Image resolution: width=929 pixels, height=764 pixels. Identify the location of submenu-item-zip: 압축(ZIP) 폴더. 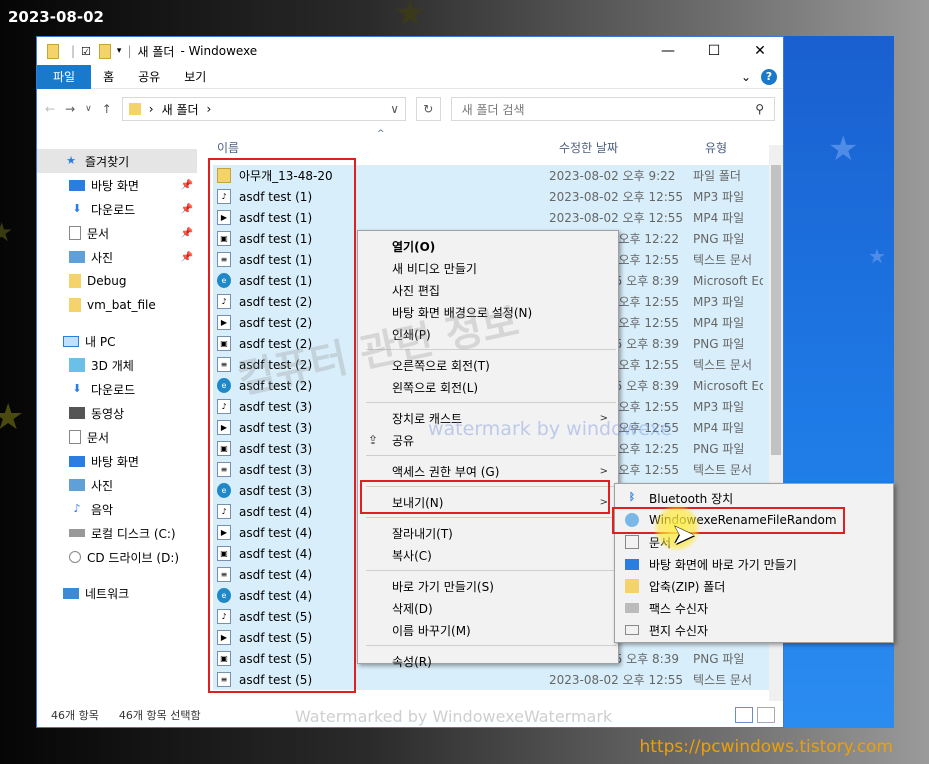
(754, 586).